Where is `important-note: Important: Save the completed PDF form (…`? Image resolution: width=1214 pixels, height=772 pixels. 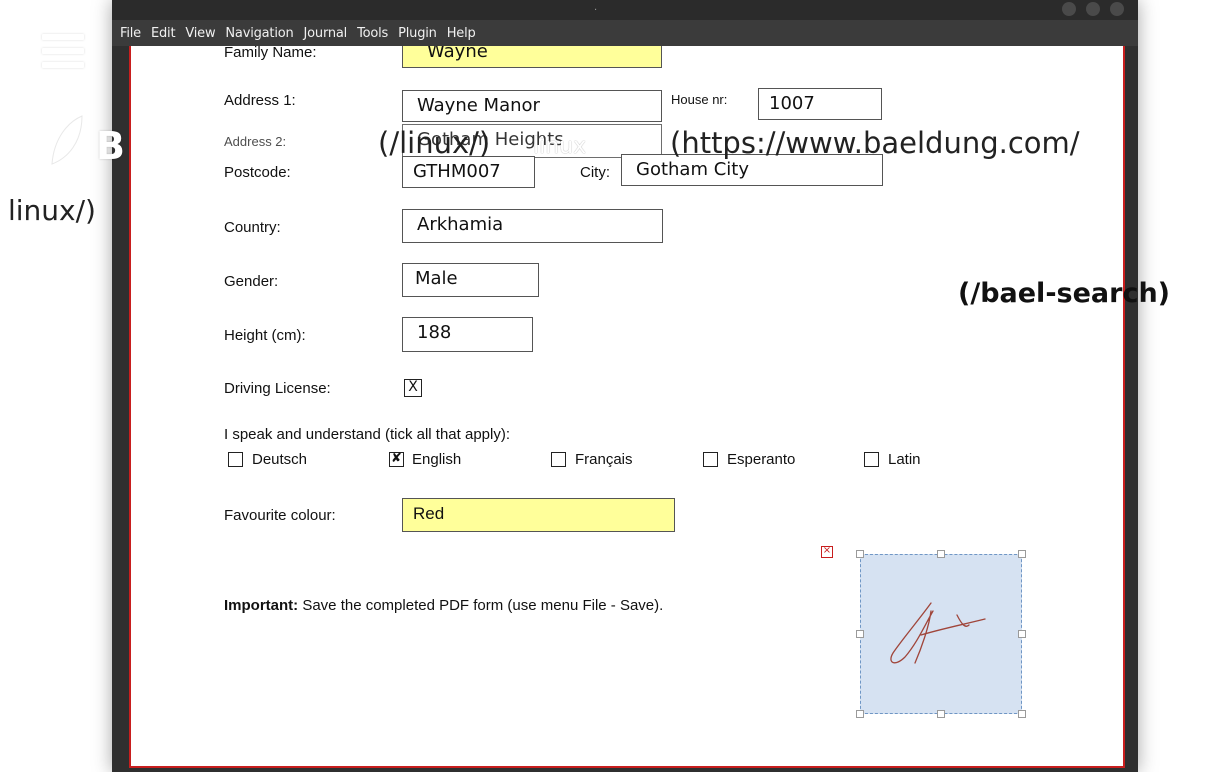
important-note: Important: Save the completed PDF form (… is located at coordinates (443, 605).